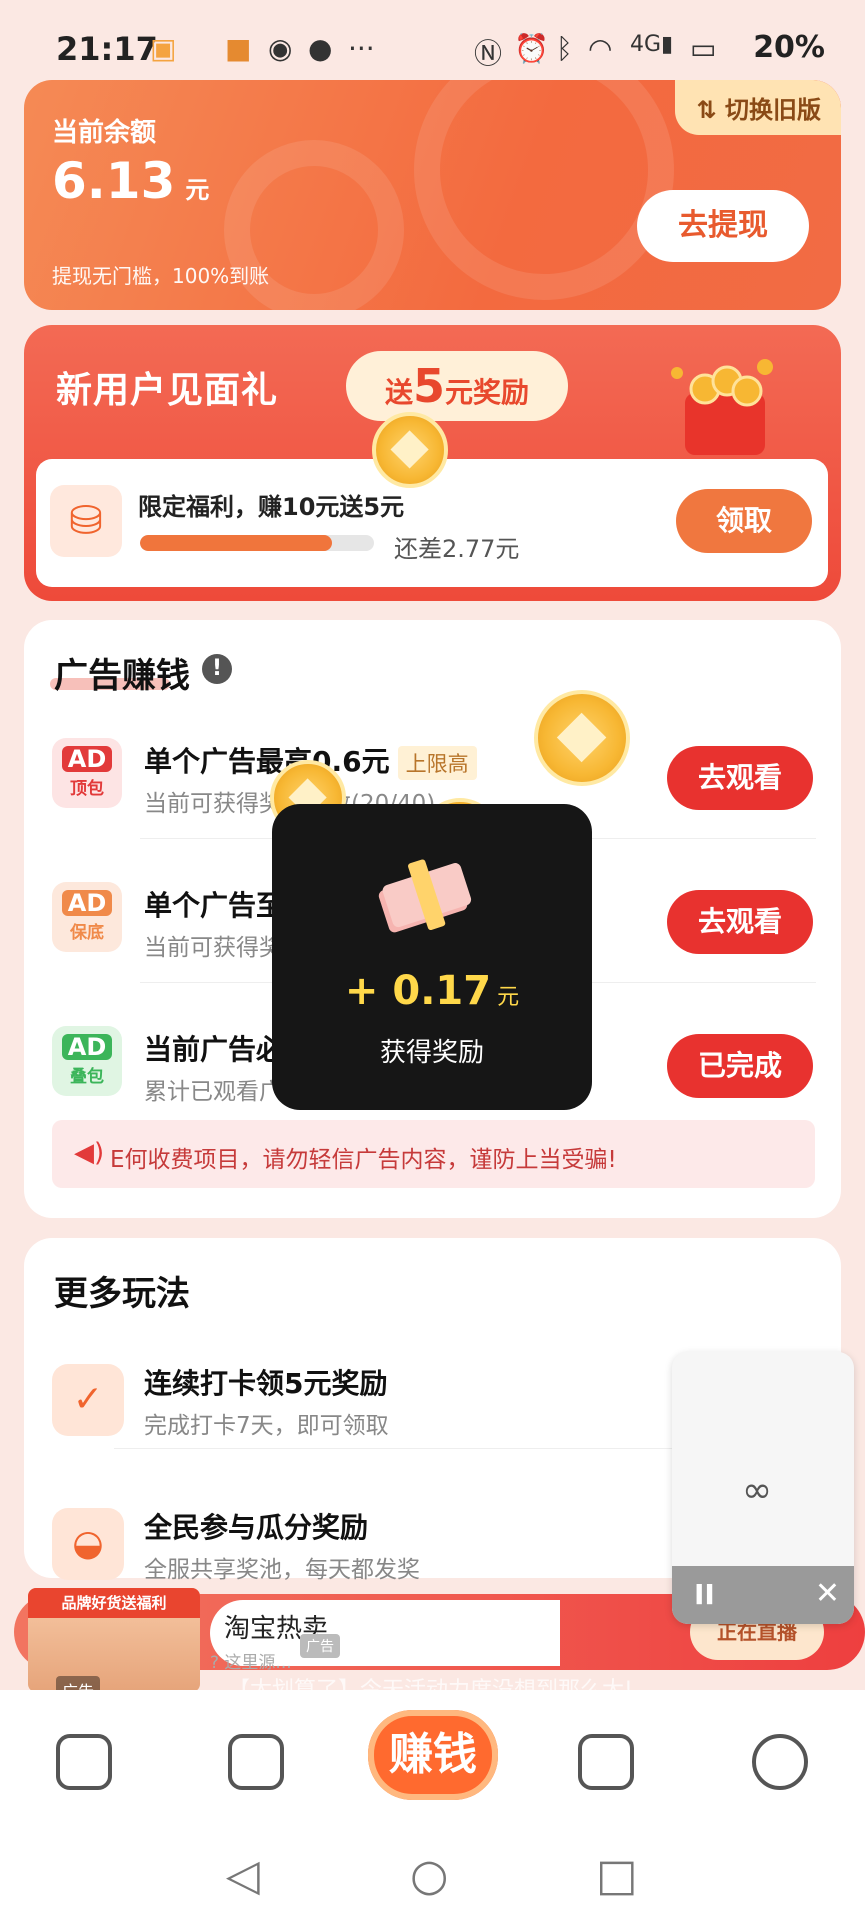  I want to click on status-time: 21:17, so click(107, 49).